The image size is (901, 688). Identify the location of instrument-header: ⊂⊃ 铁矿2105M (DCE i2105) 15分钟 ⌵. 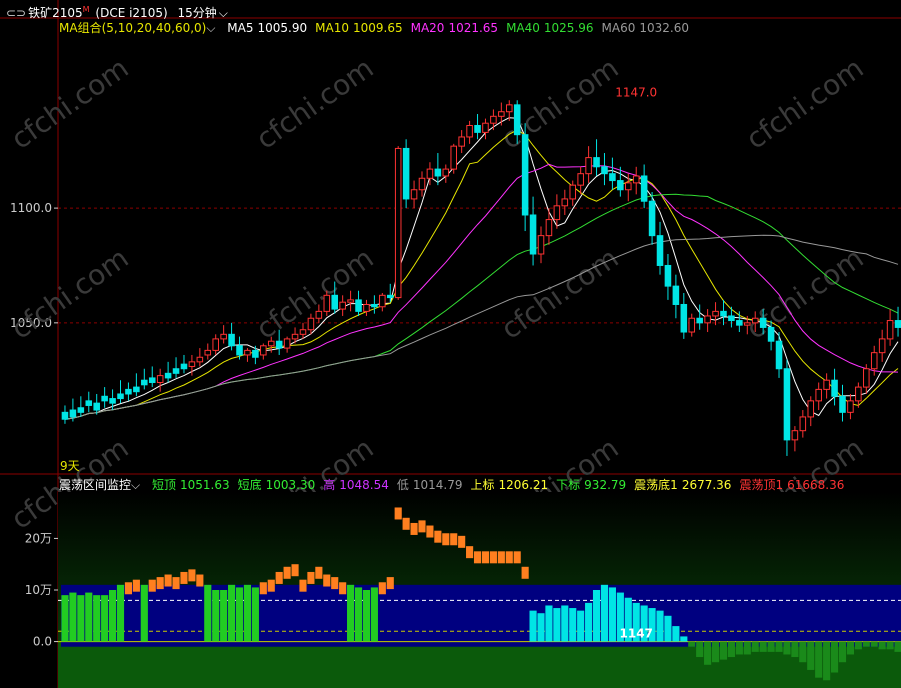
(120, 11).